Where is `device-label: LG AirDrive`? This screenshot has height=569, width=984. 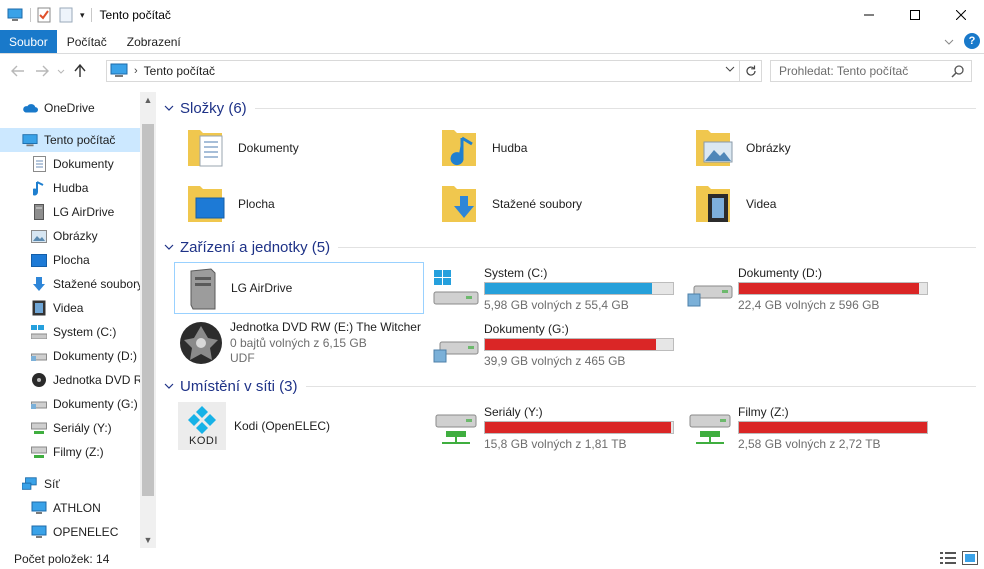 device-label: LG AirDrive is located at coordinates (262, 288).